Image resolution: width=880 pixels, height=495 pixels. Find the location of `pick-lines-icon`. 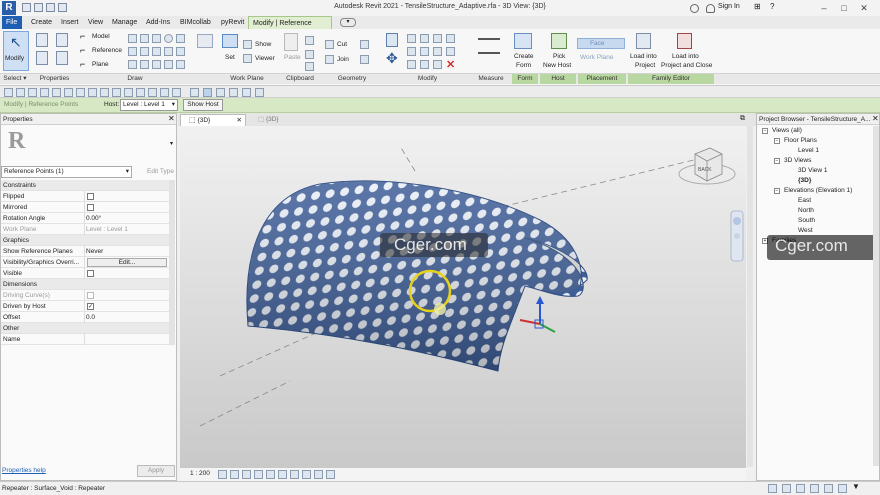

pick-lines-icon is located at coordinates (180, 51).